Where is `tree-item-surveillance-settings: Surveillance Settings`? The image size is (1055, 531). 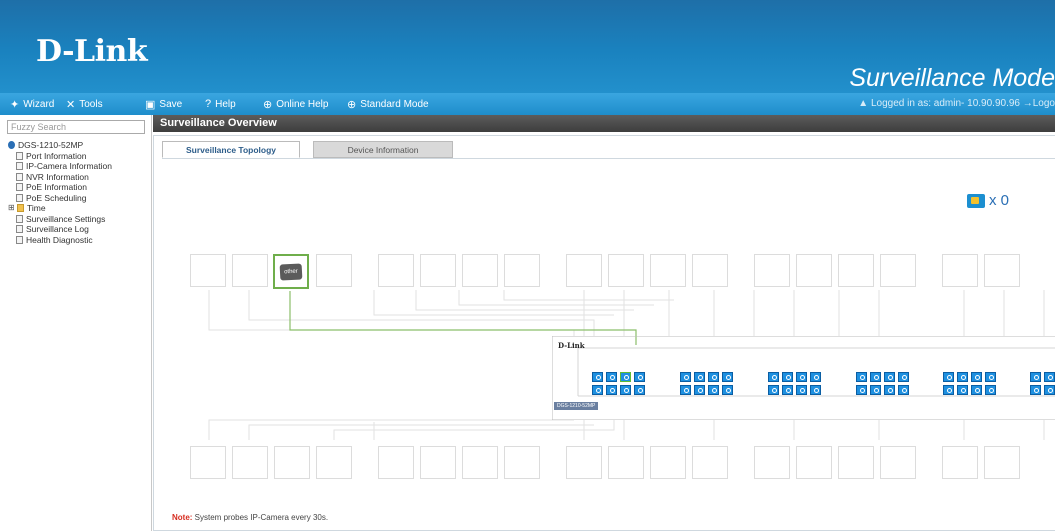
tree-item-surveillance-settings: Surveillance Settings is located at coordinates (60, 219).